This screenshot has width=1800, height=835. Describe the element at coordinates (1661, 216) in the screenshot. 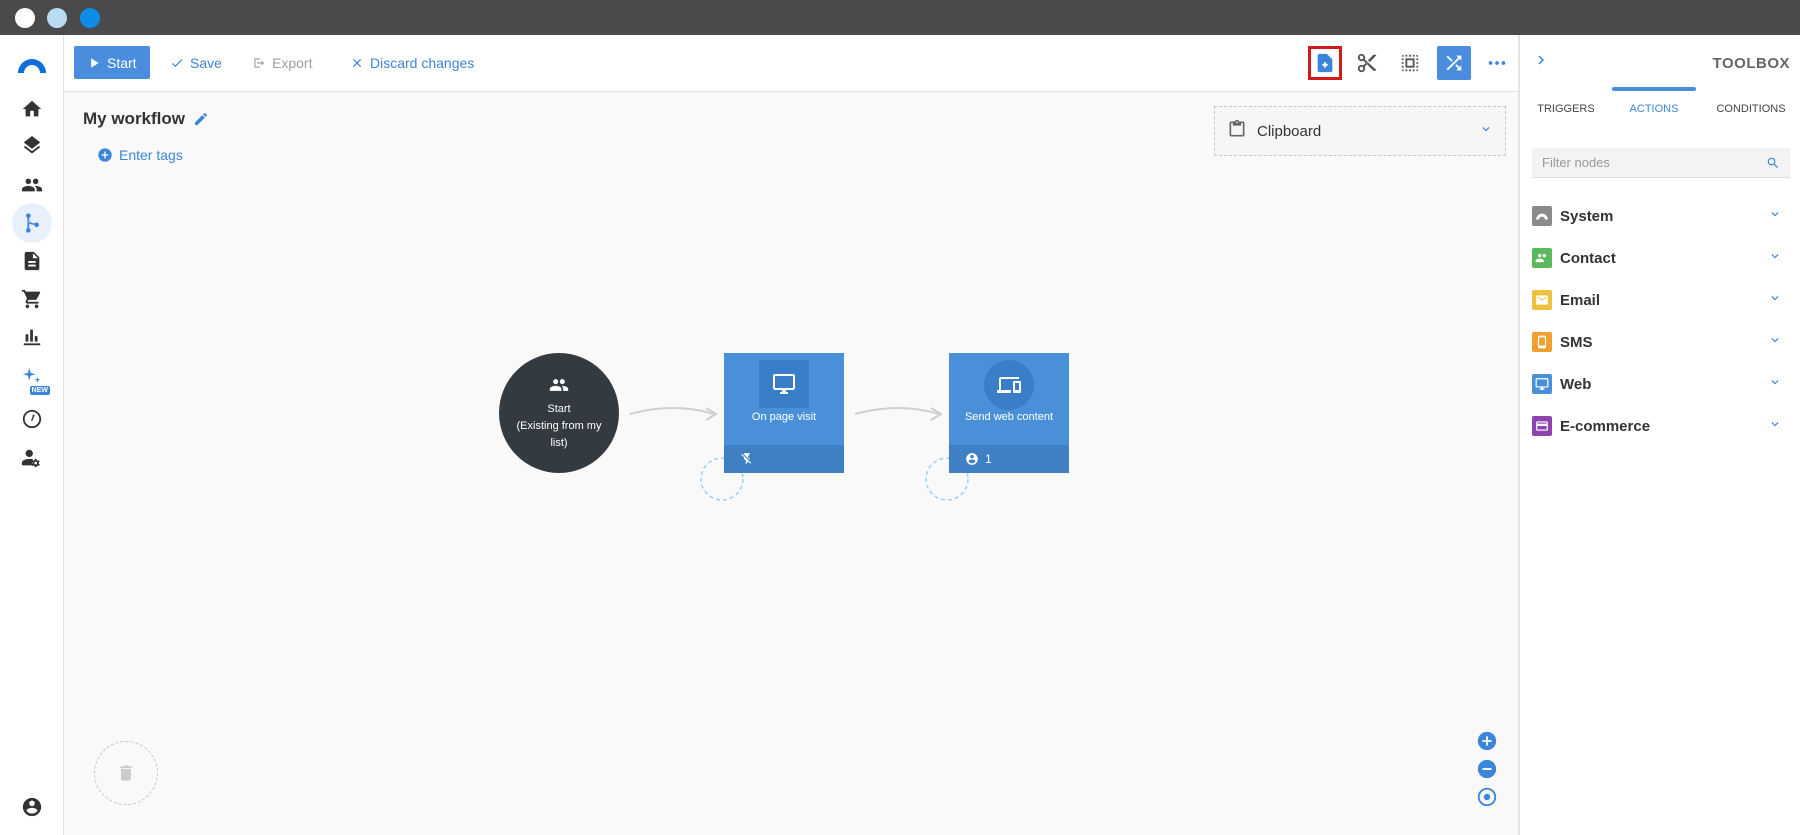

I see `category-system: System` at that location.